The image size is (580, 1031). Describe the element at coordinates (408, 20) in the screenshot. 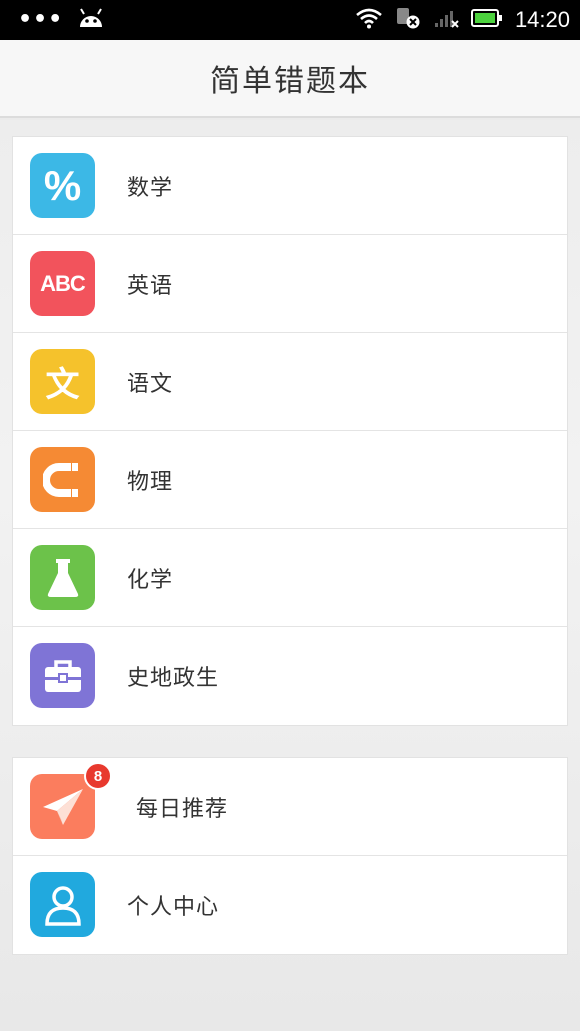

I see `sim-error-icon` at that location.